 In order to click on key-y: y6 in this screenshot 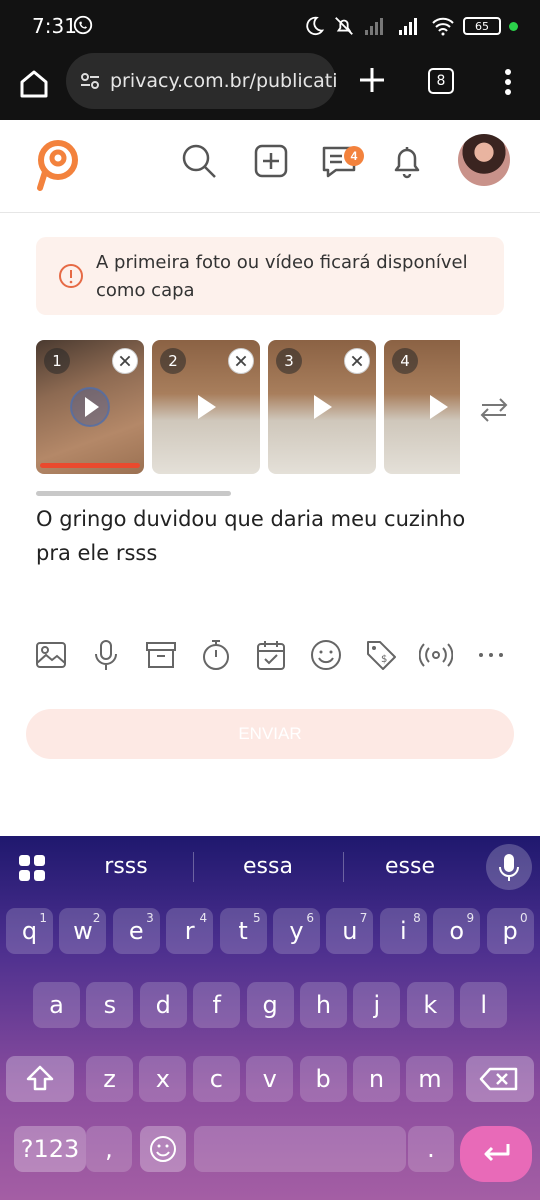, I will do `click(296, 931)`.